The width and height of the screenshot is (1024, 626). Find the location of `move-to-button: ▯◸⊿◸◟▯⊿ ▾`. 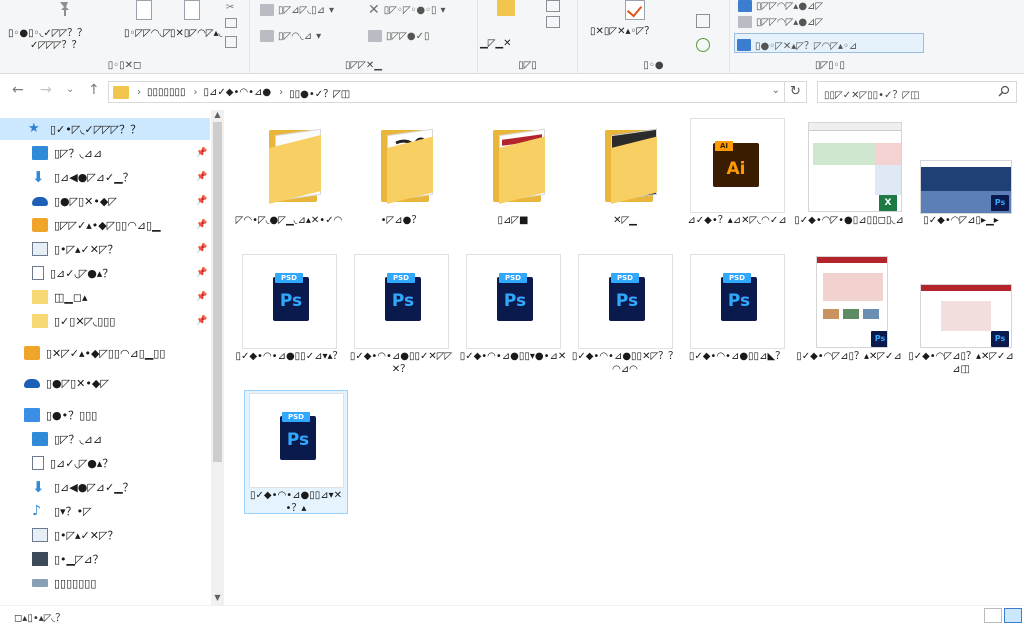

move-to-button: ▯◸⊿◸◟▯⊿ ▾ is located at coordinates (297, 10).